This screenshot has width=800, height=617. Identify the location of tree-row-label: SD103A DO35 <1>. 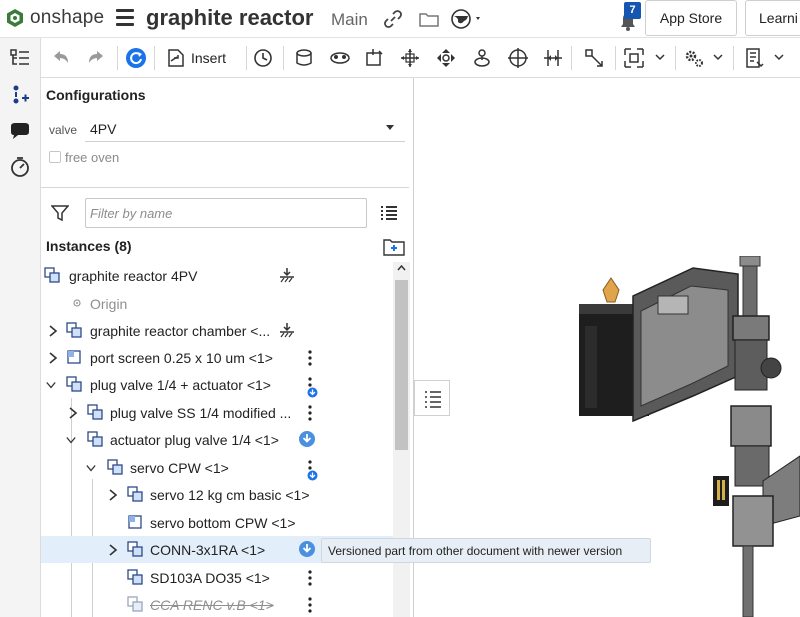
(210, 578).